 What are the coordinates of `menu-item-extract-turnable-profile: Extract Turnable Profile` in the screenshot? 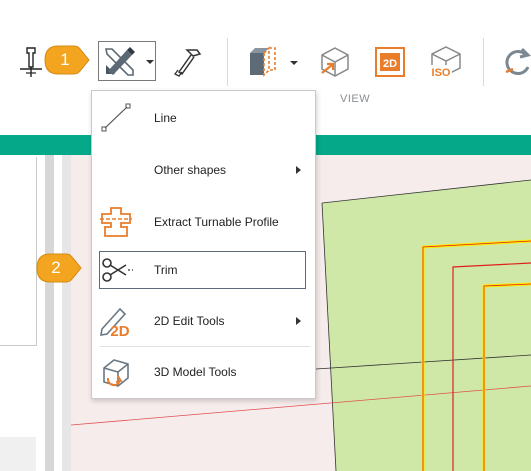 It's located at (203, 222).